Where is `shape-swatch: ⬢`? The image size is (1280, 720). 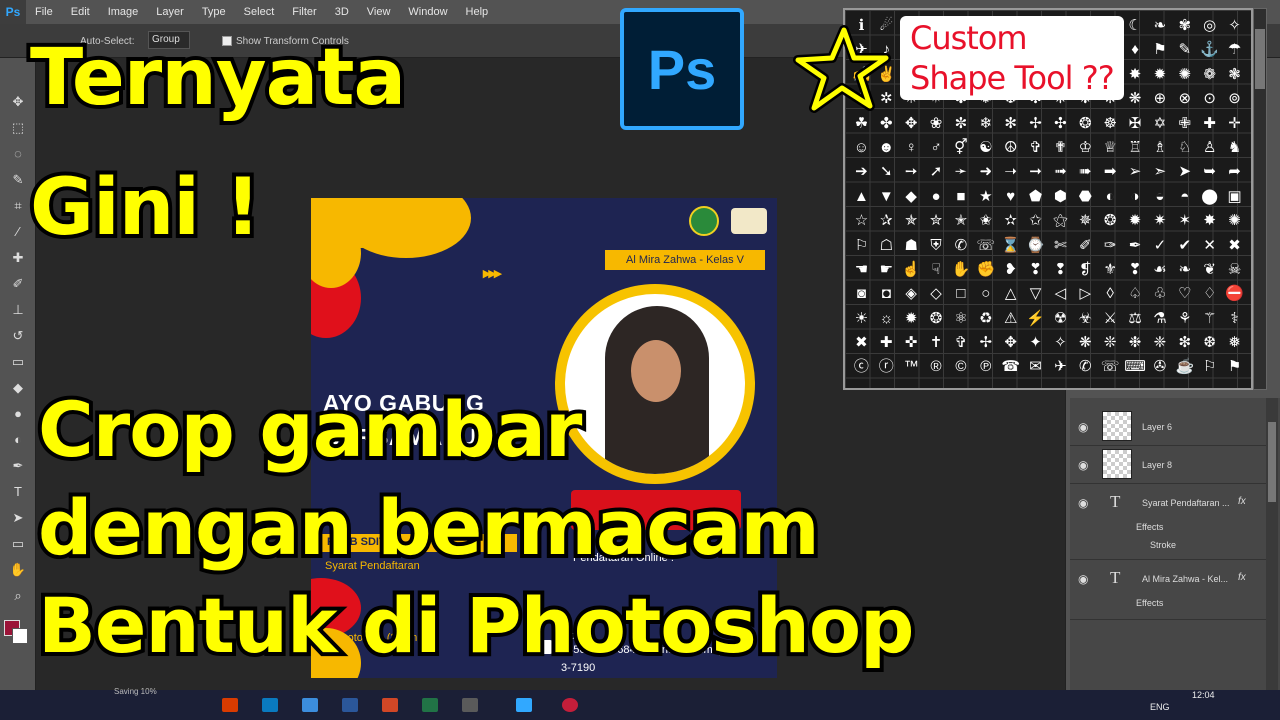
shape-swatch: ⬢ is located at coordinates (1060, 197).